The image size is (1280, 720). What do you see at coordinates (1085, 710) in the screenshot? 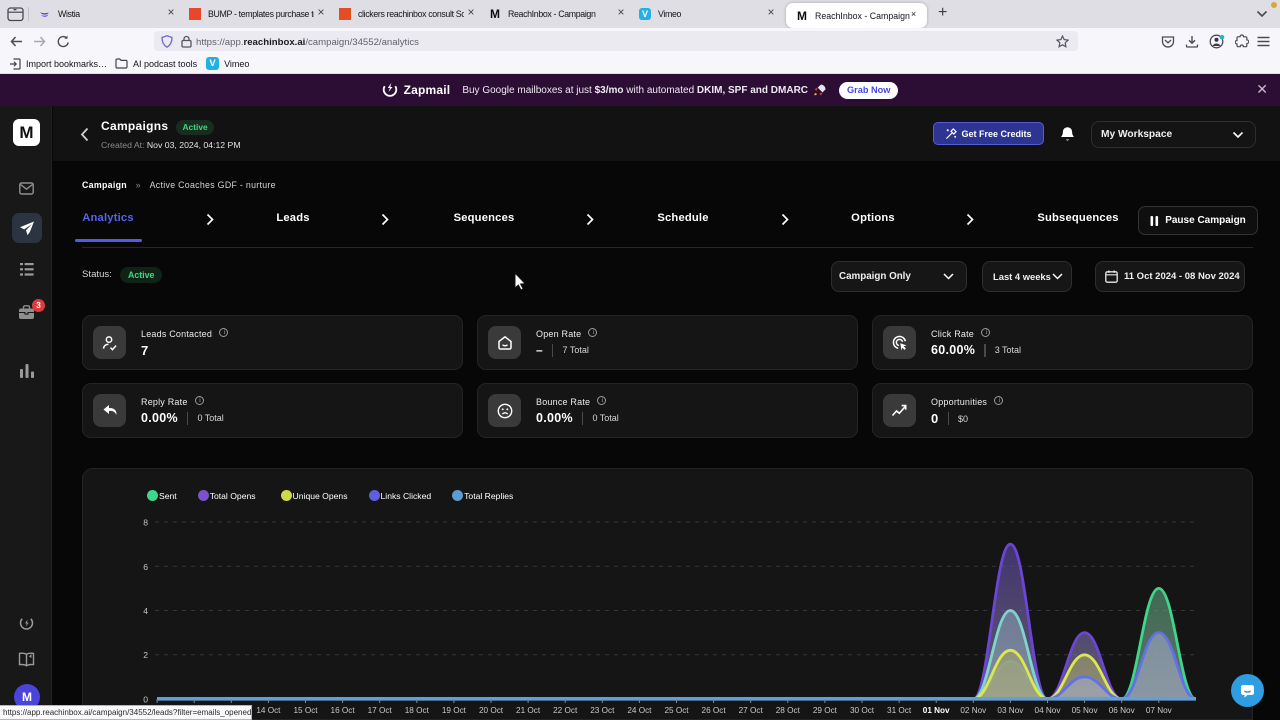
I see `svg-text: 05 Nov` at bounding box center [1085, 710].